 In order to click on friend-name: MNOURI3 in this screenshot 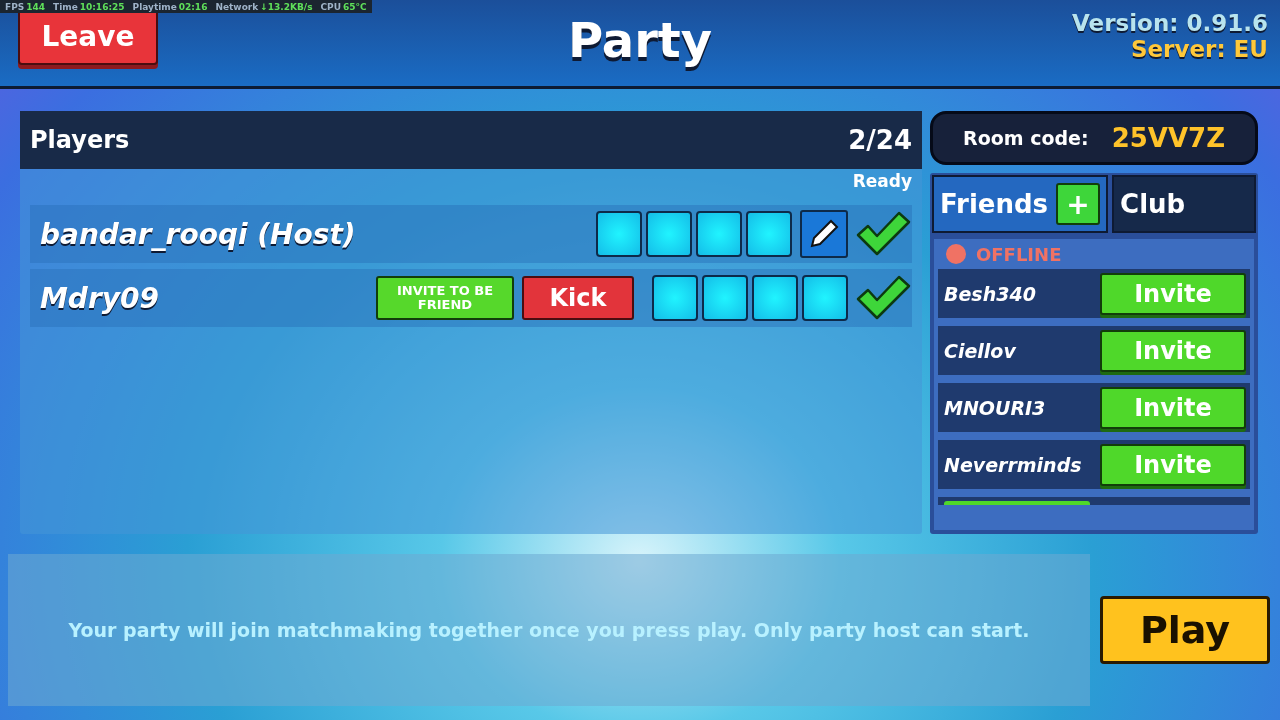, I will do `click(995, 407)`.